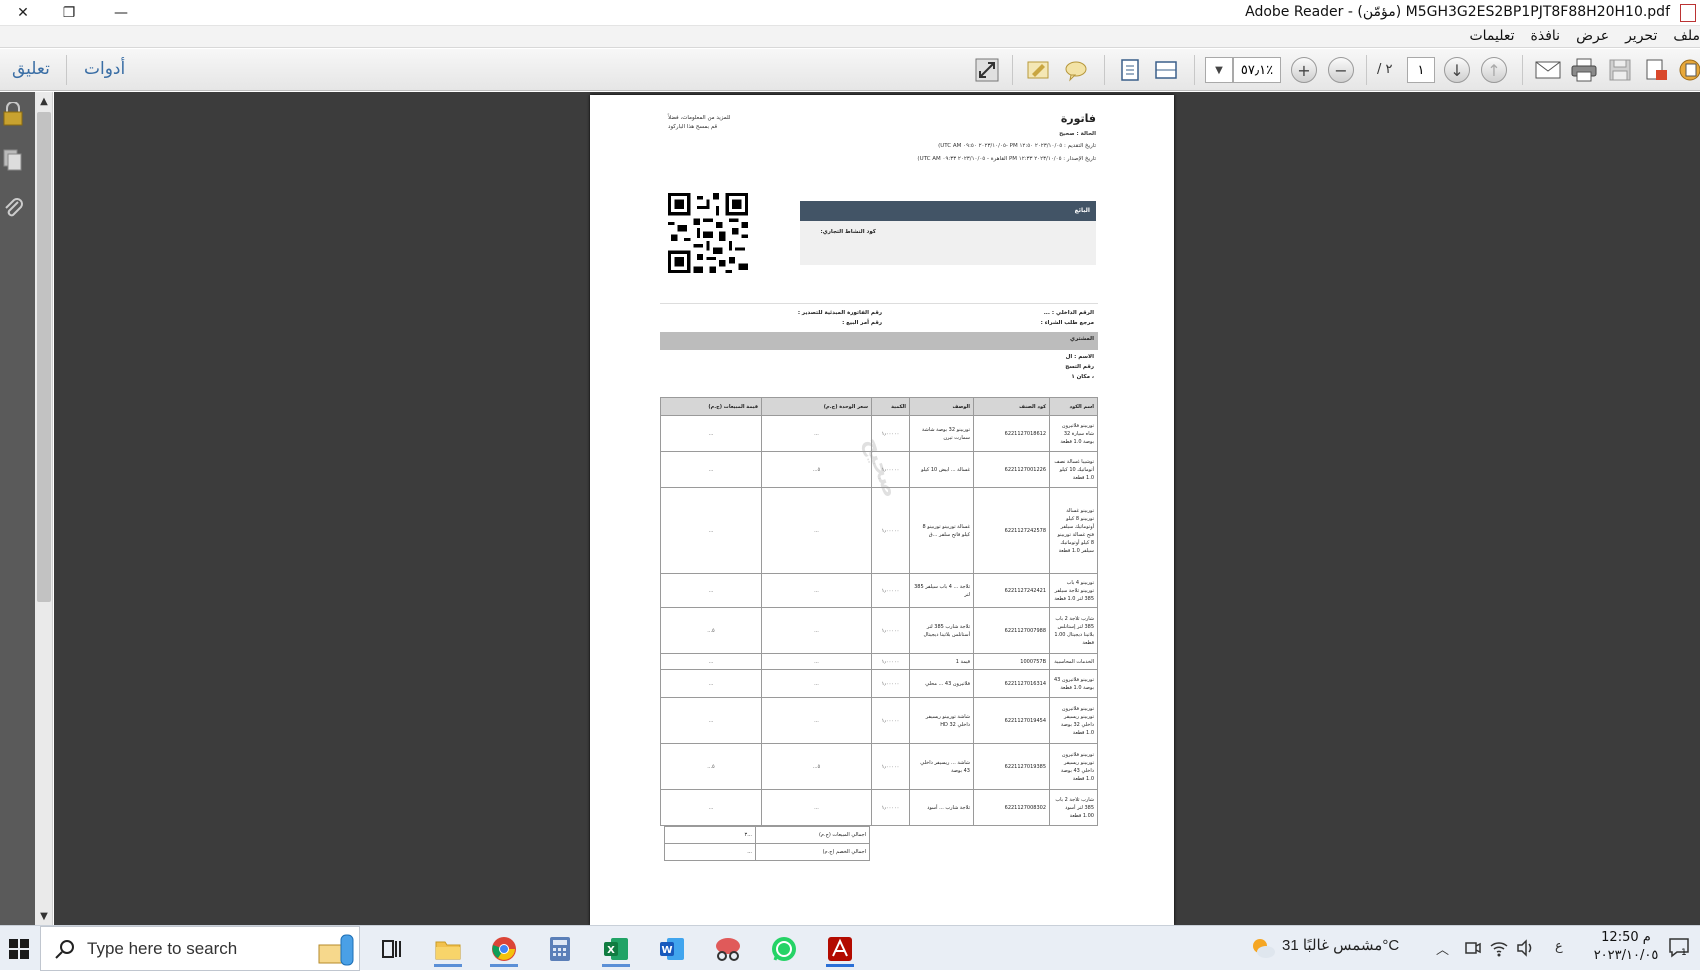 This screenshot has width=1700, height=971. Describe the element at coordinates (448, 965) in the screenshot. I see `running-indicator` at that location.